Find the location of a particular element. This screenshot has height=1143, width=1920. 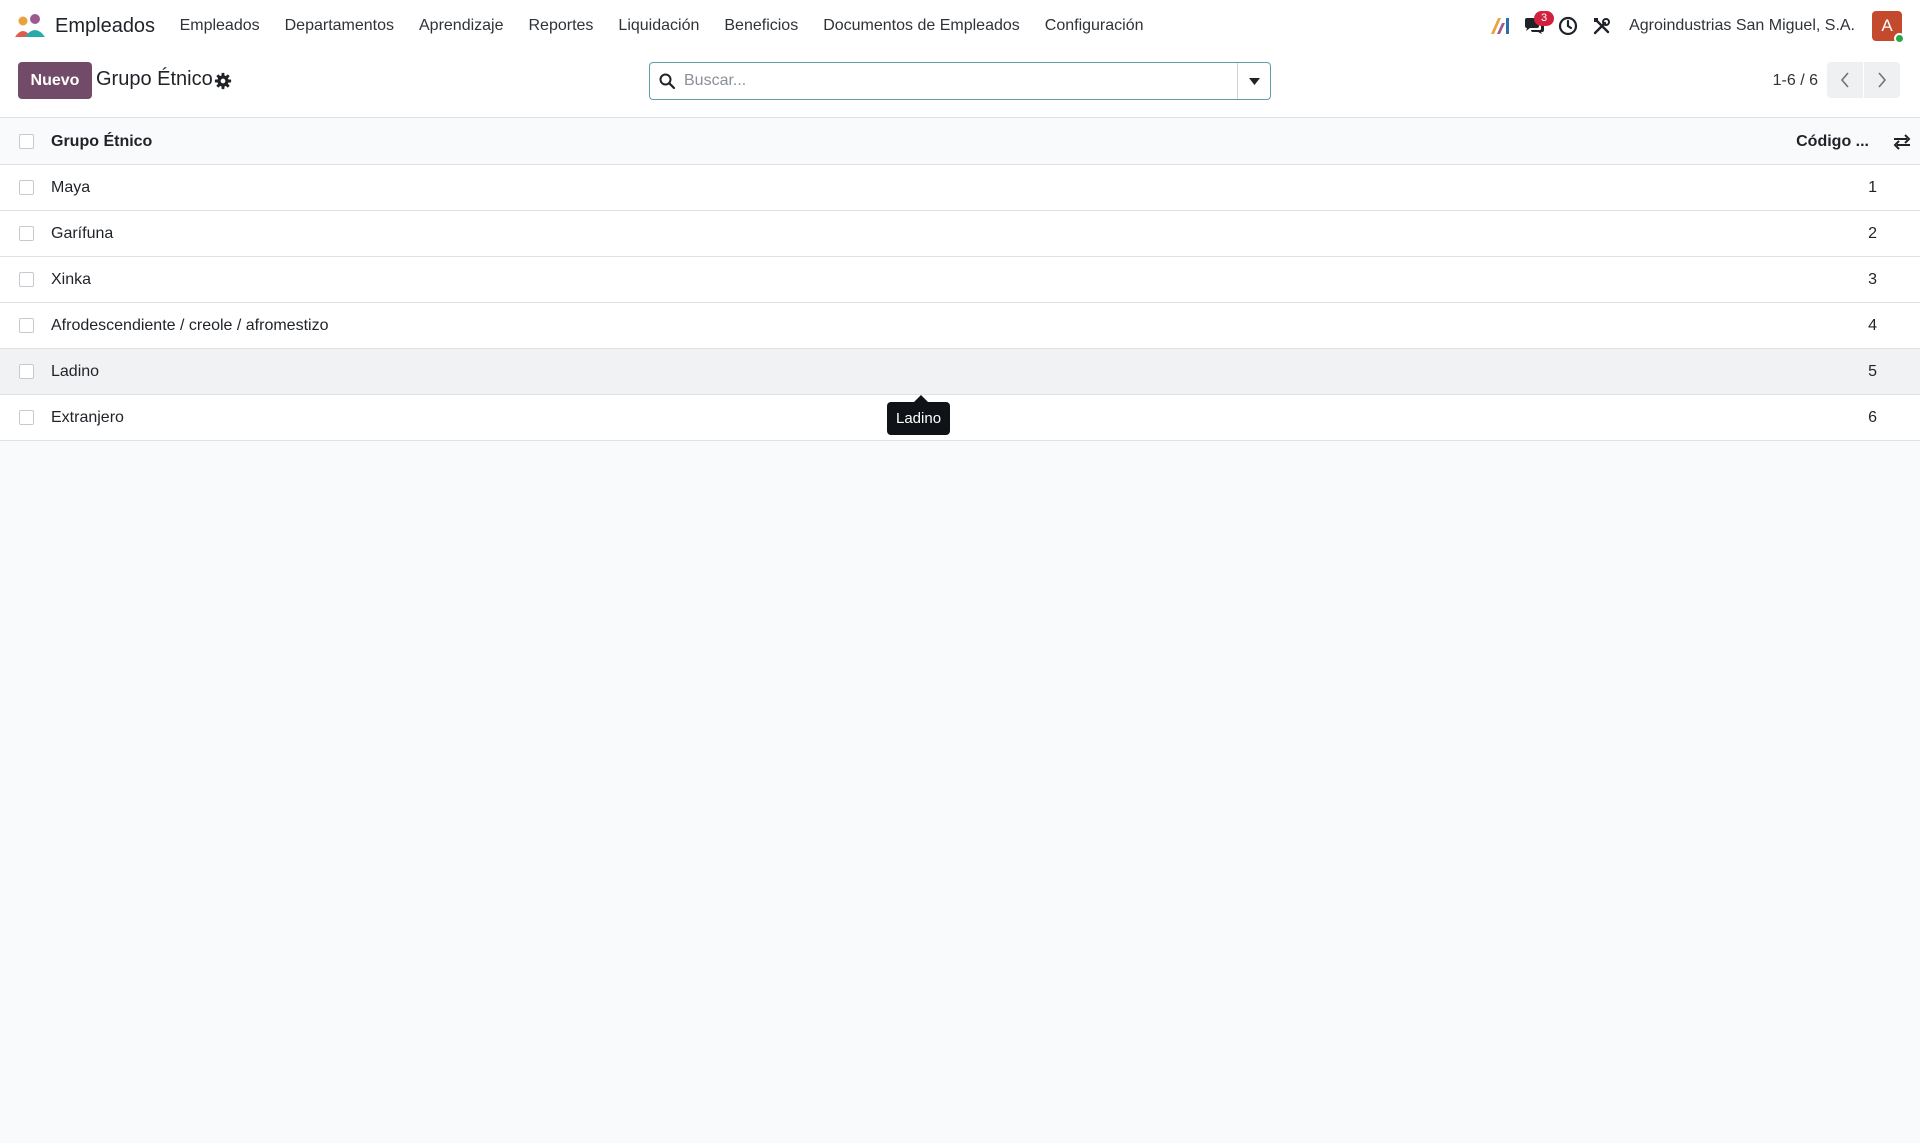

tools-icon is located at coordinates (1602, 26).